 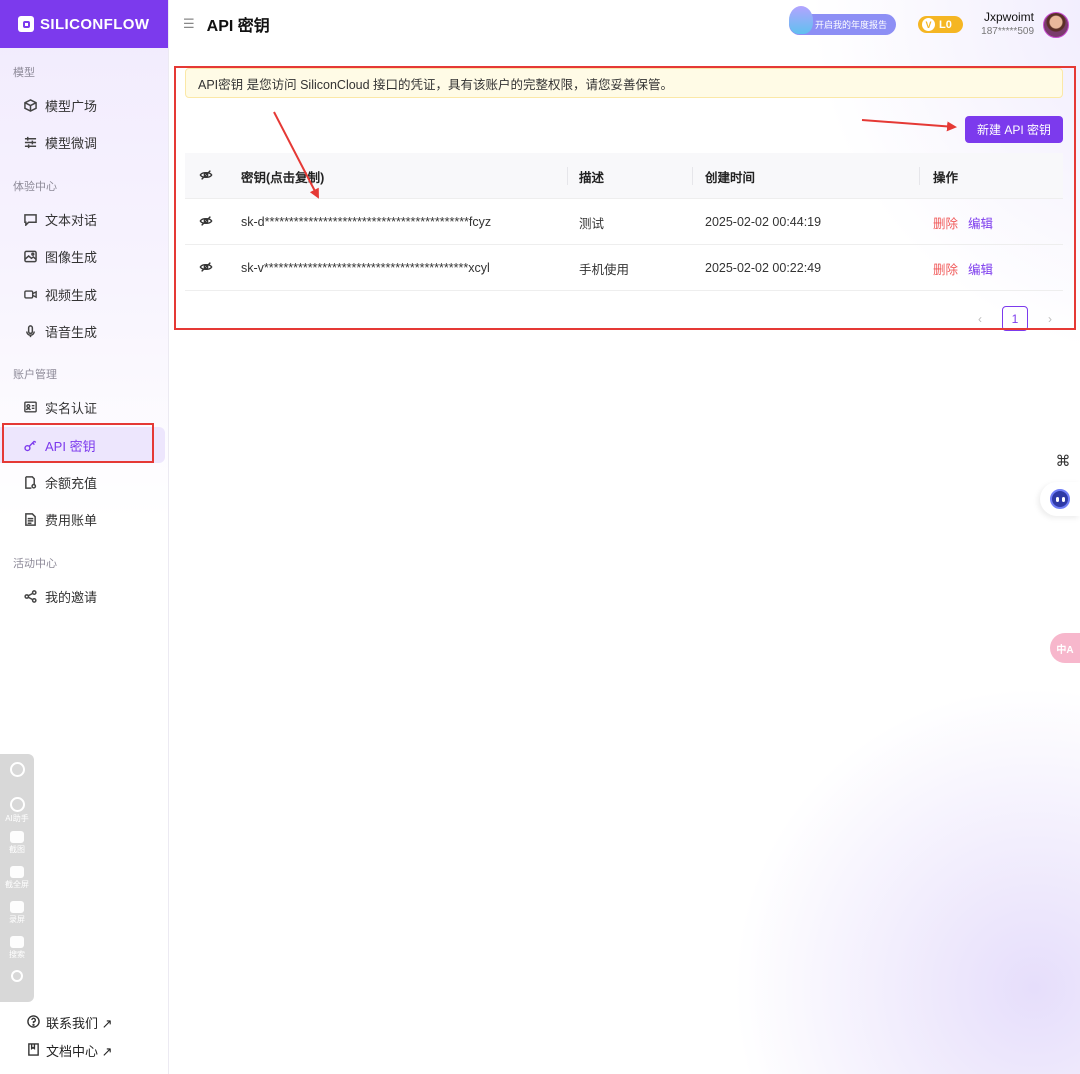 I want to click on sidebar-item-model-finetune: 模型微调, so click(x=82, y=142).